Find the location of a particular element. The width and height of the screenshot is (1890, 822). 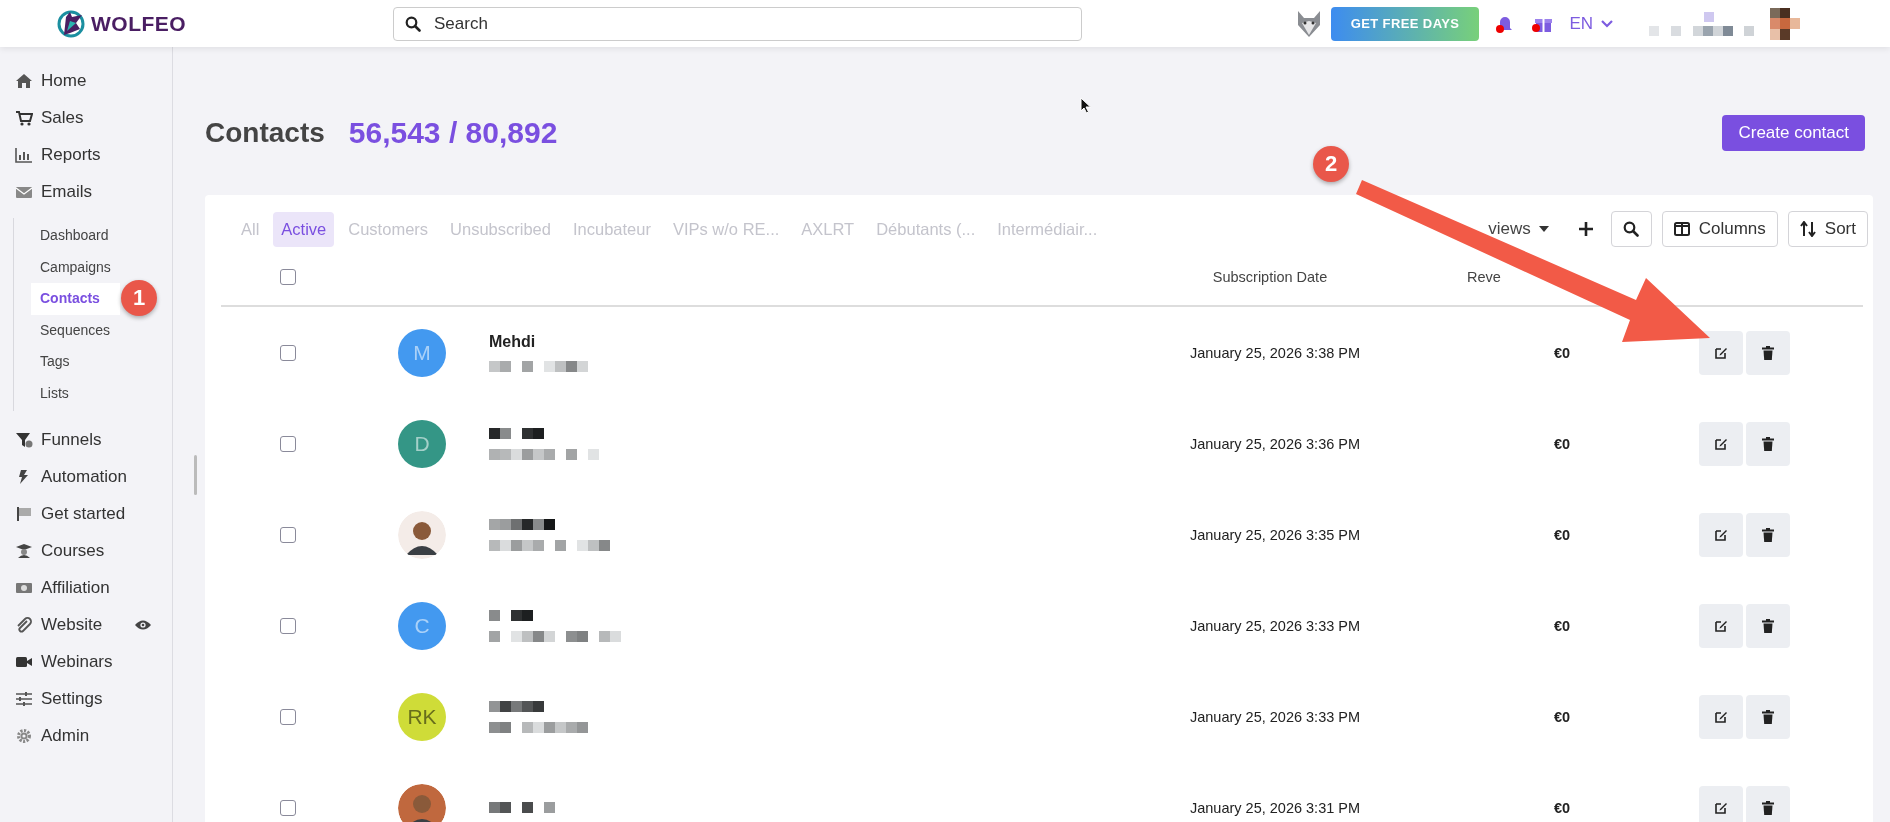

search-field: Search is located at coordinates (737, 23).